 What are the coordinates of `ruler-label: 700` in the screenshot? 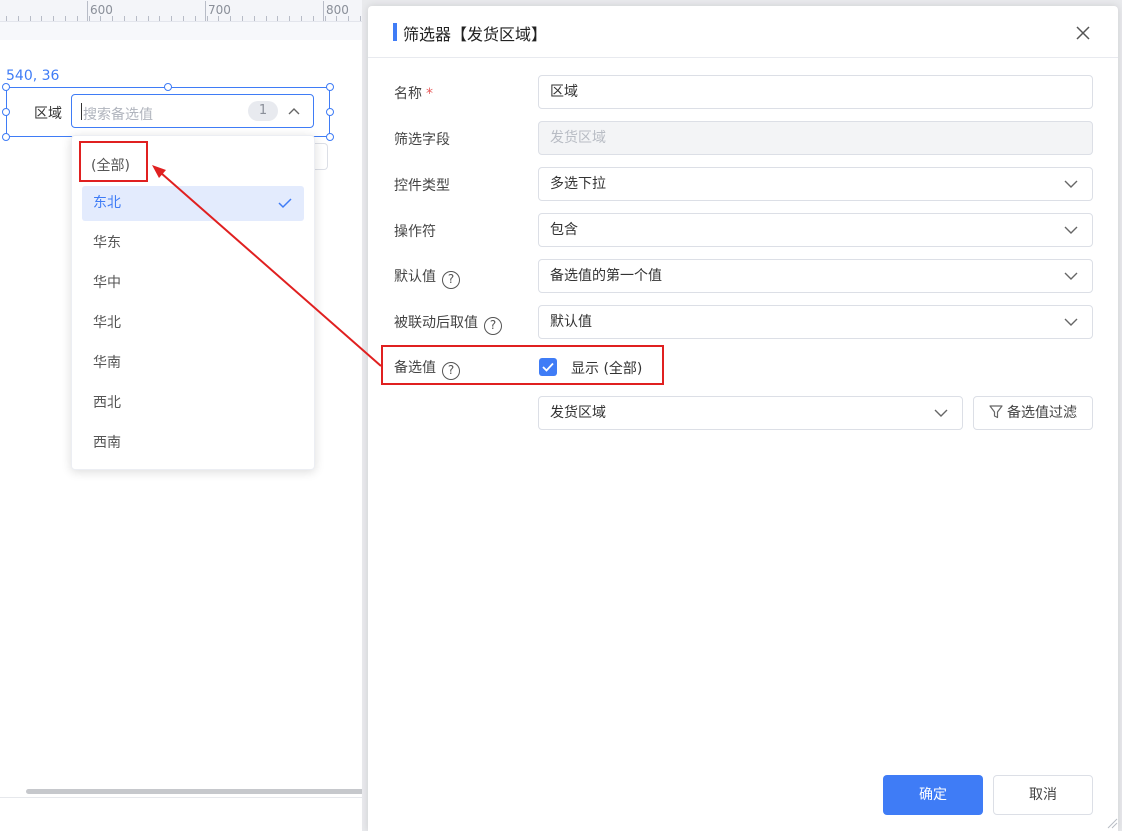 It's located at (219, 10).